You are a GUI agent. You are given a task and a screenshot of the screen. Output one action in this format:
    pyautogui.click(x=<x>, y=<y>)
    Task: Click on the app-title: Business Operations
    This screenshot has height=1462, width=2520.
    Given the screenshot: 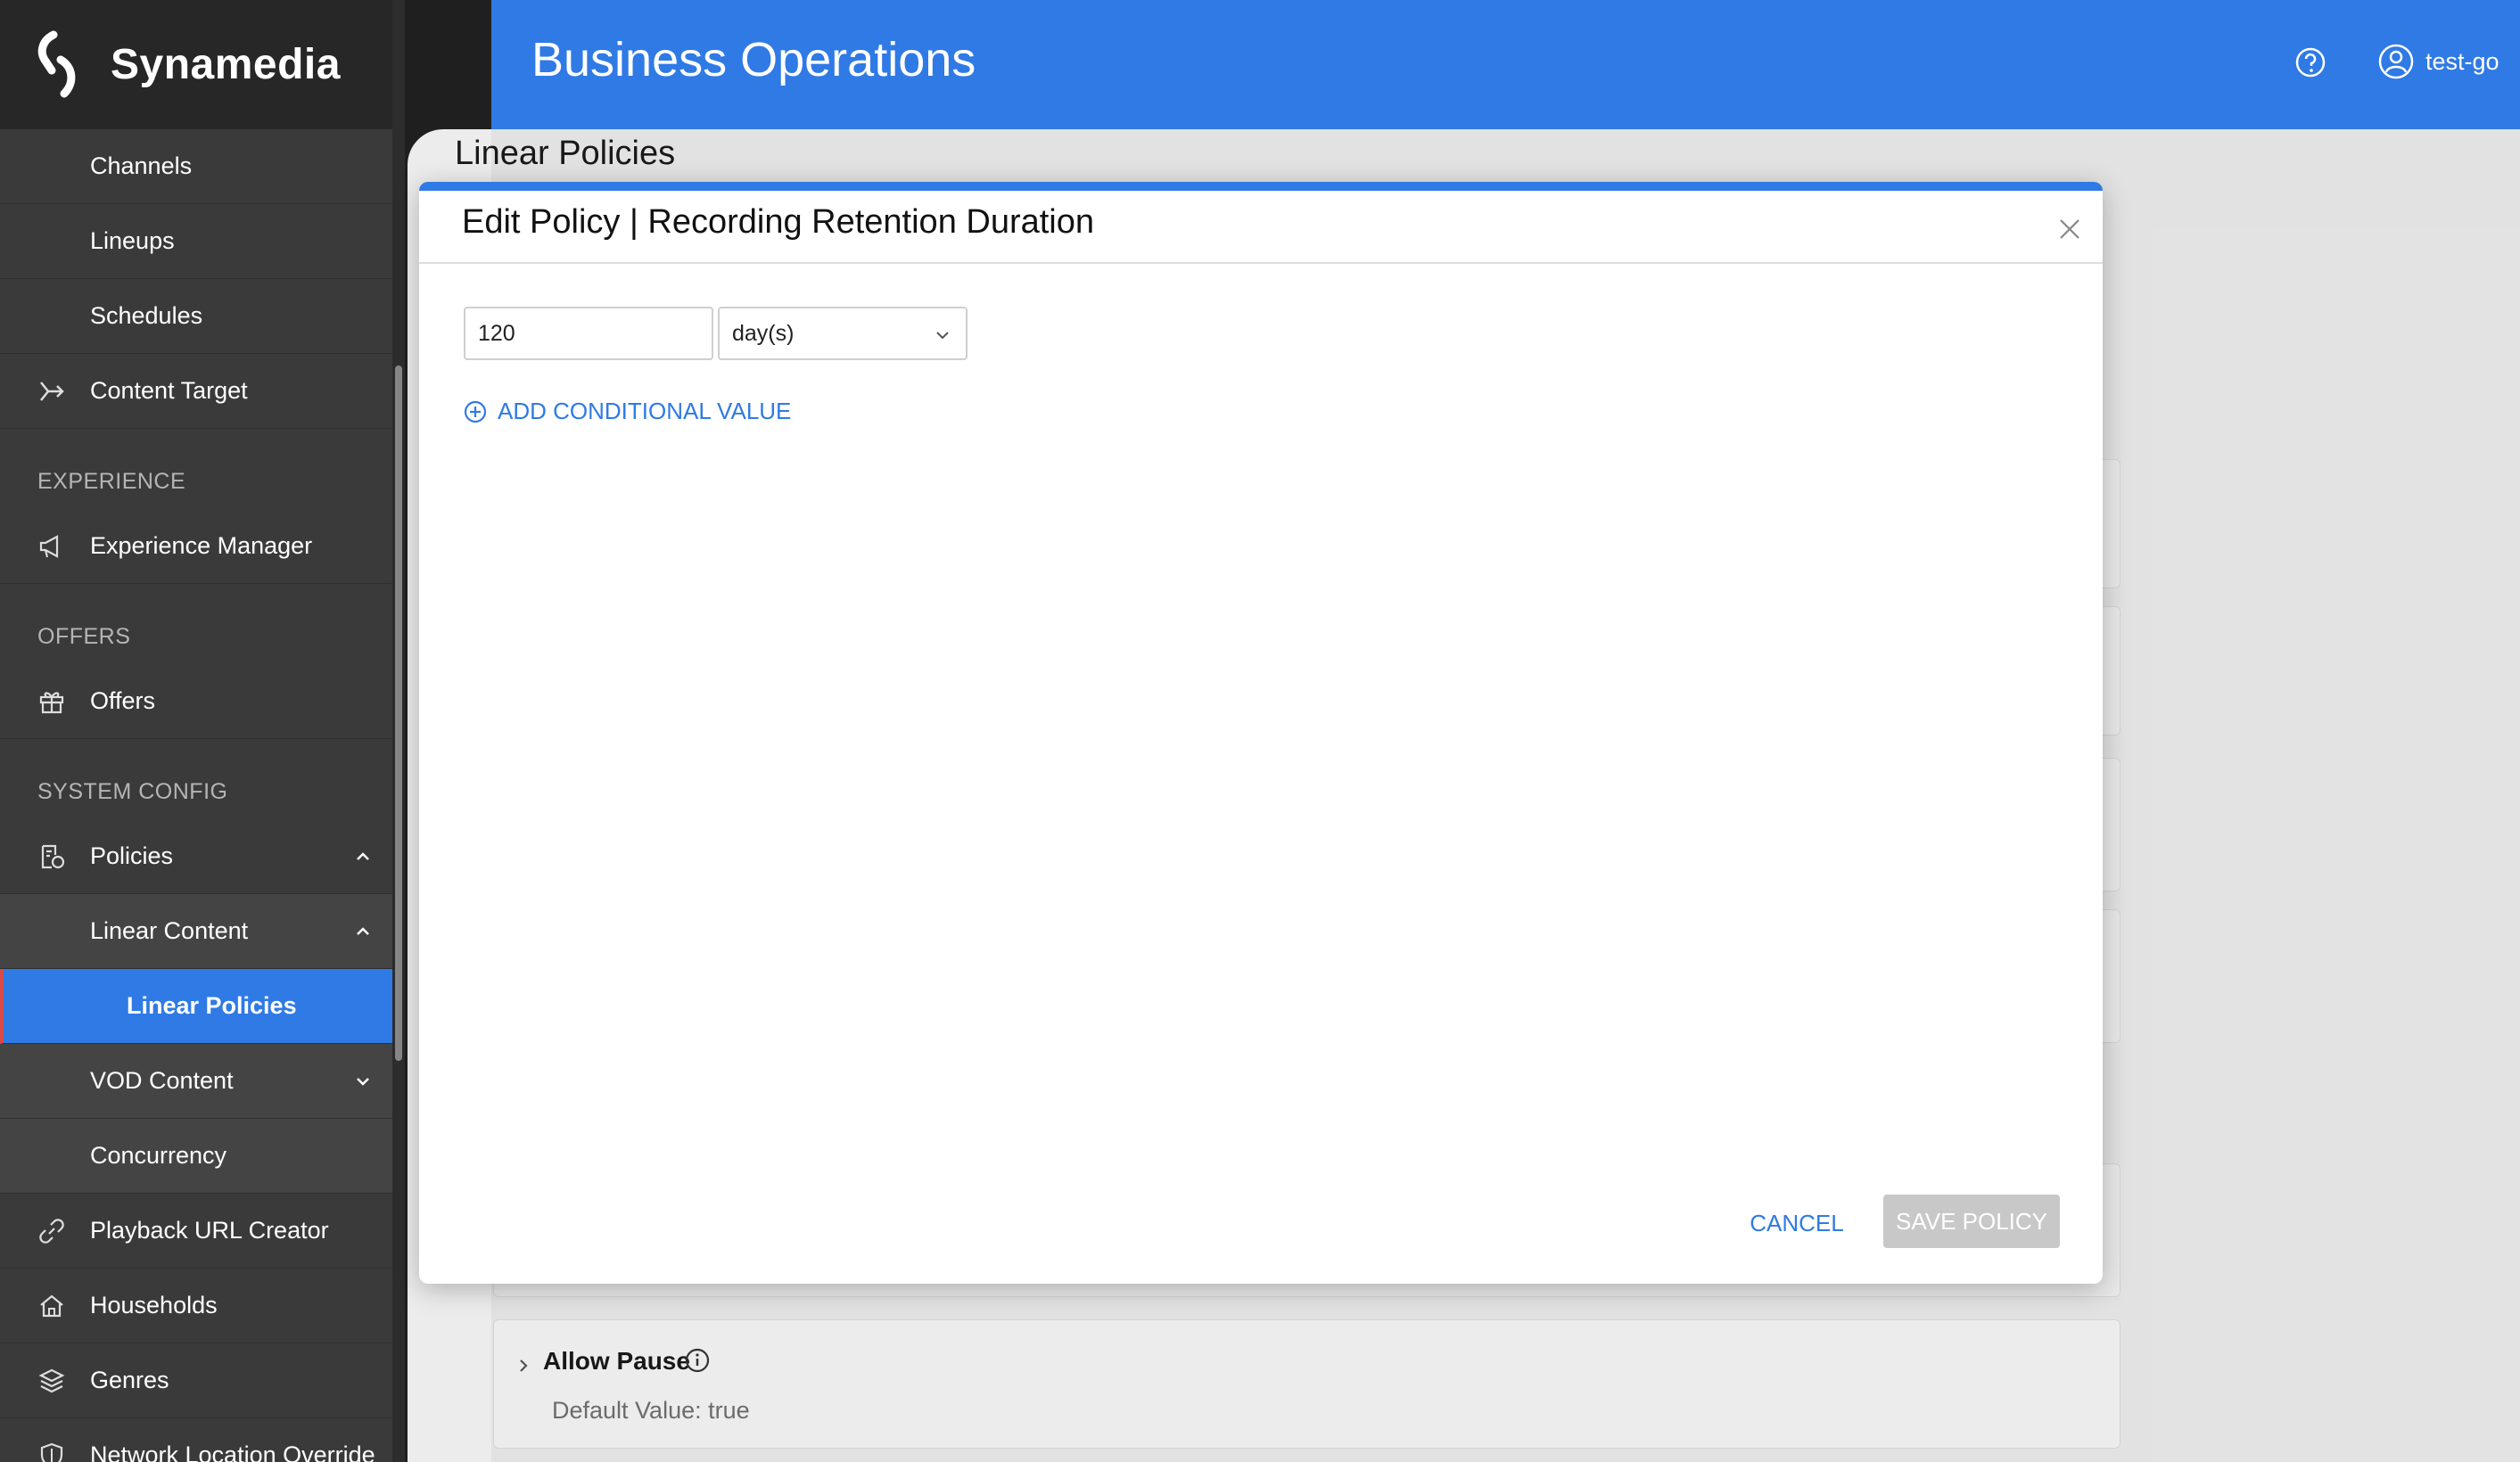 What is the action you would take?
    pyautogui.click(x=754, y=59)
    